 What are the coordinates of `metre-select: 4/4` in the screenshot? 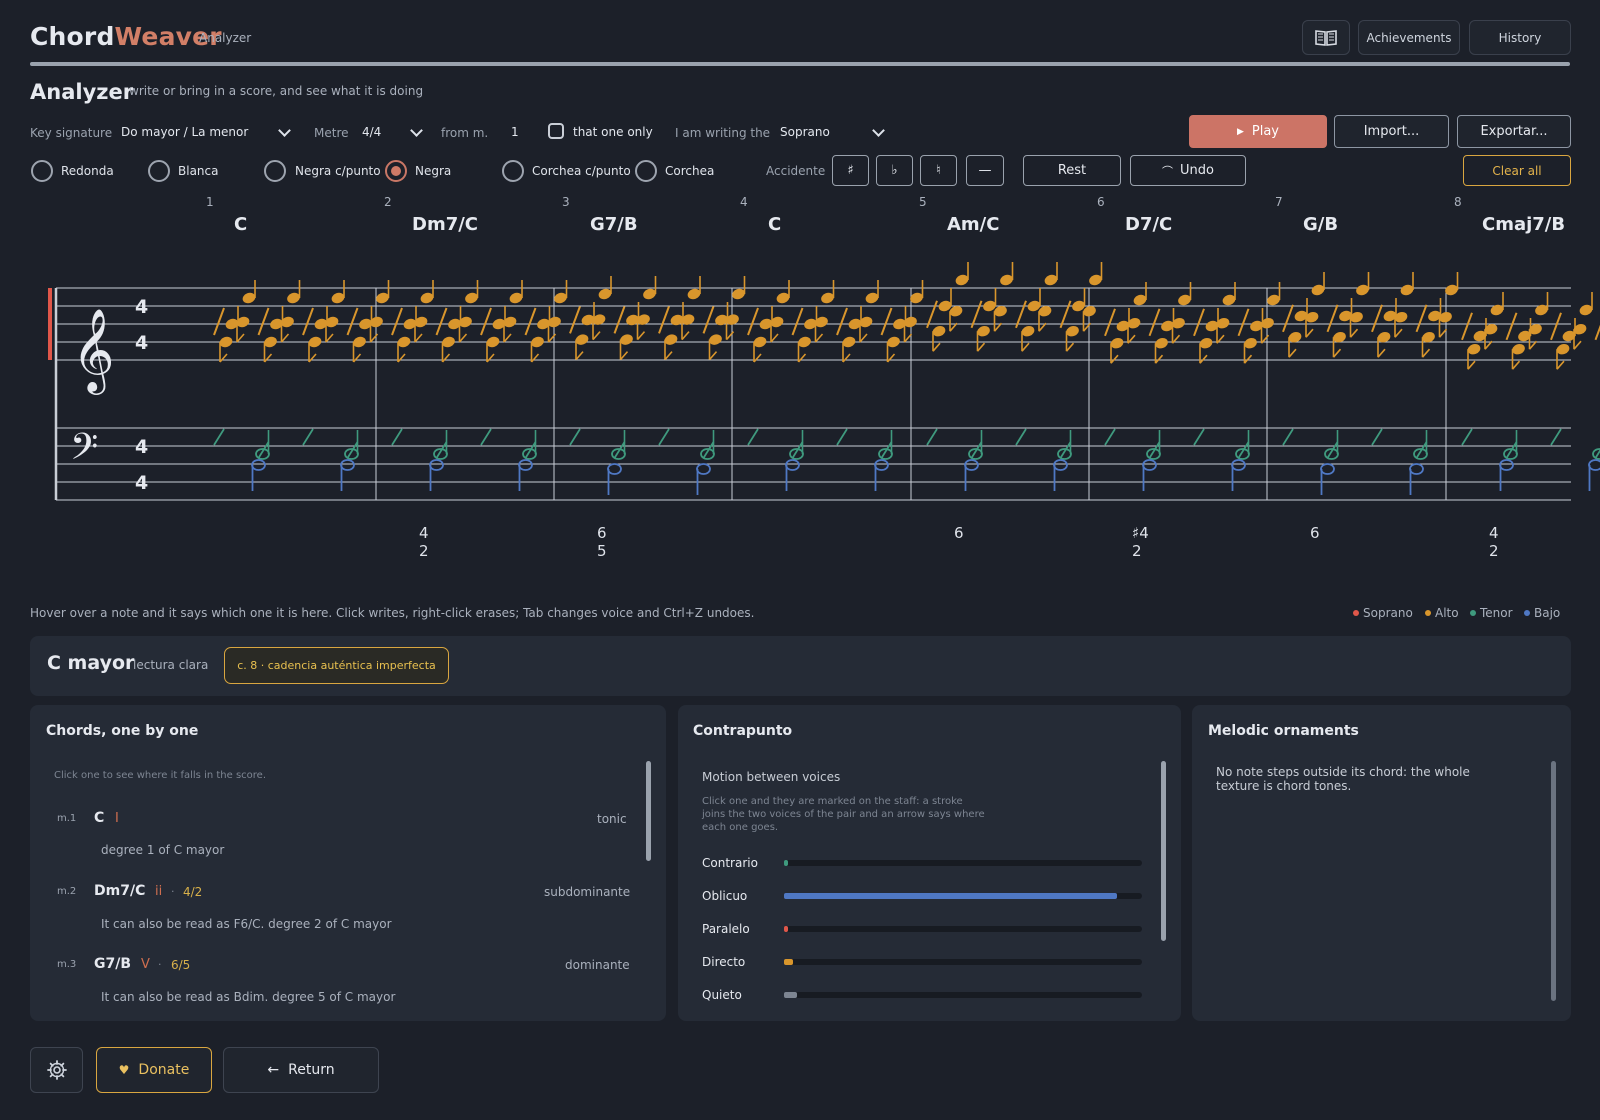 It's located at (371, 132).